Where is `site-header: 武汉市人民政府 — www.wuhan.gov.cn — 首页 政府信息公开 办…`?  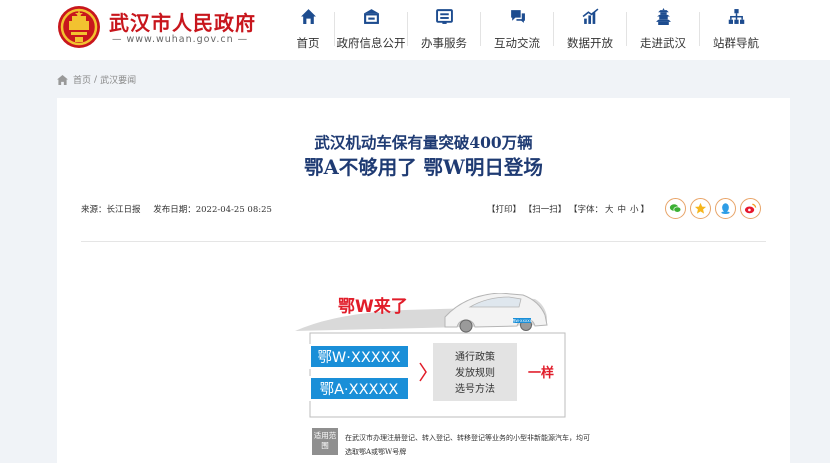
site-header: 武汉市人民政府 — www.wuhan.gov.cn — 首页 政府信息公开 办… is located at coordinates (415, 30).